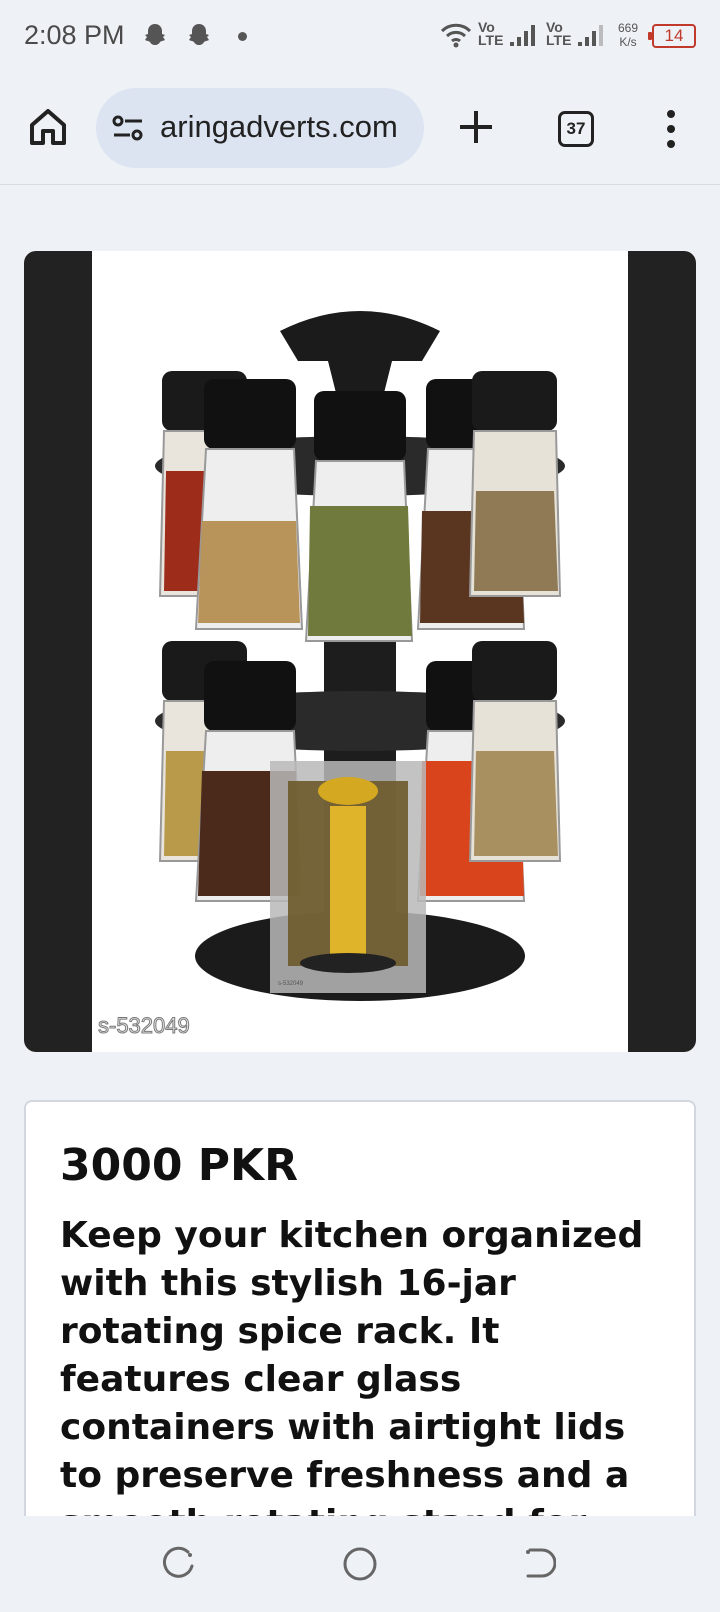 The width and height of the screenshot is (720, 1612). What do you see at coordinates (672, 36) in the screenshot?
I see `battery-indicator: 14` at bounding box center [672, 36].